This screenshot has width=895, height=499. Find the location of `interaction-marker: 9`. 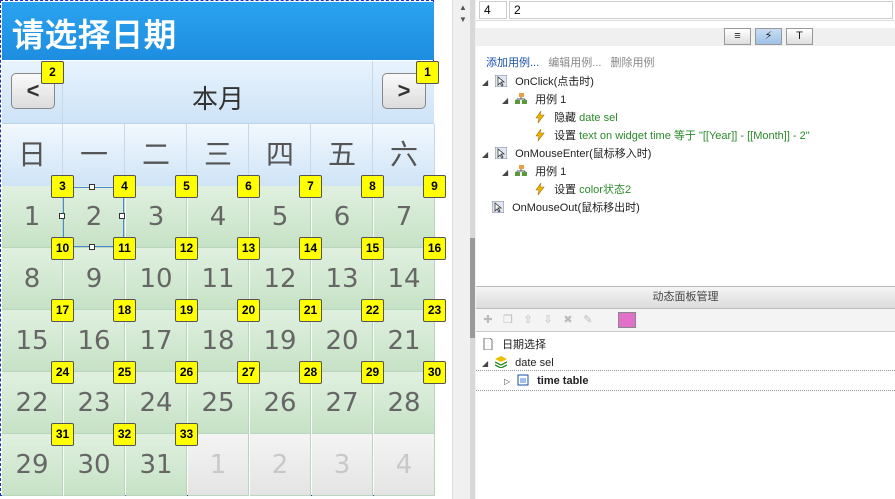

interaction-marker: 9 is located at coordinates (434, 186).